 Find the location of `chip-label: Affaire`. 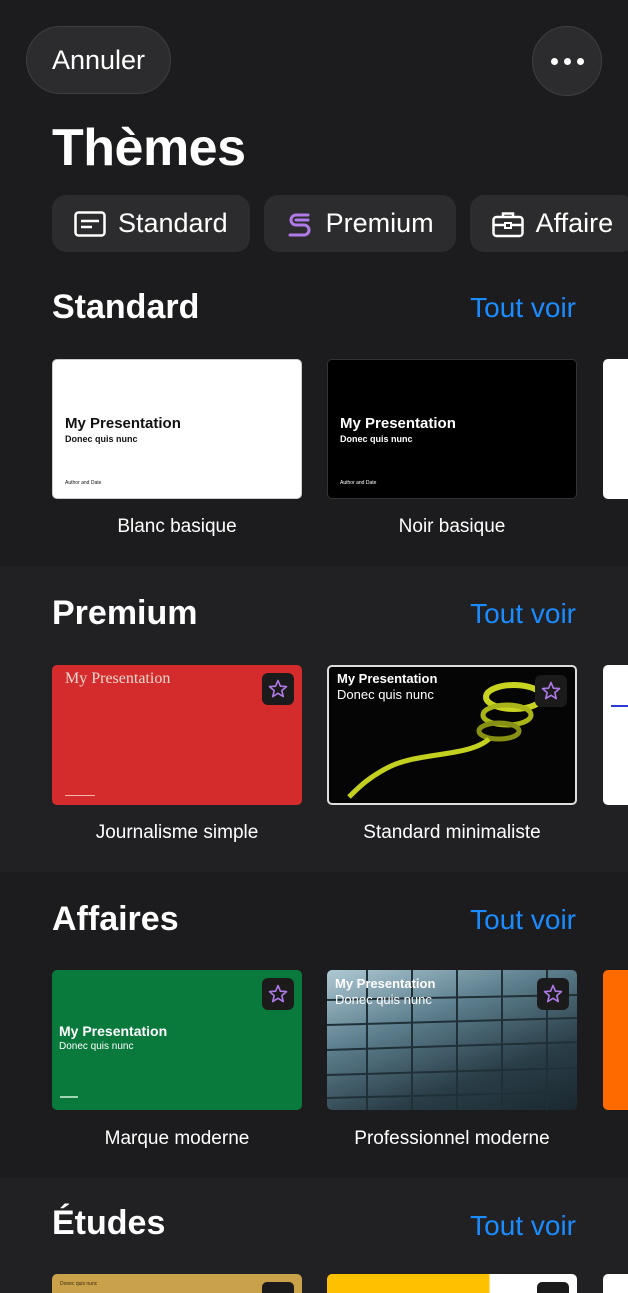

chip-label: Affaire is located at coordinates (574, 223).